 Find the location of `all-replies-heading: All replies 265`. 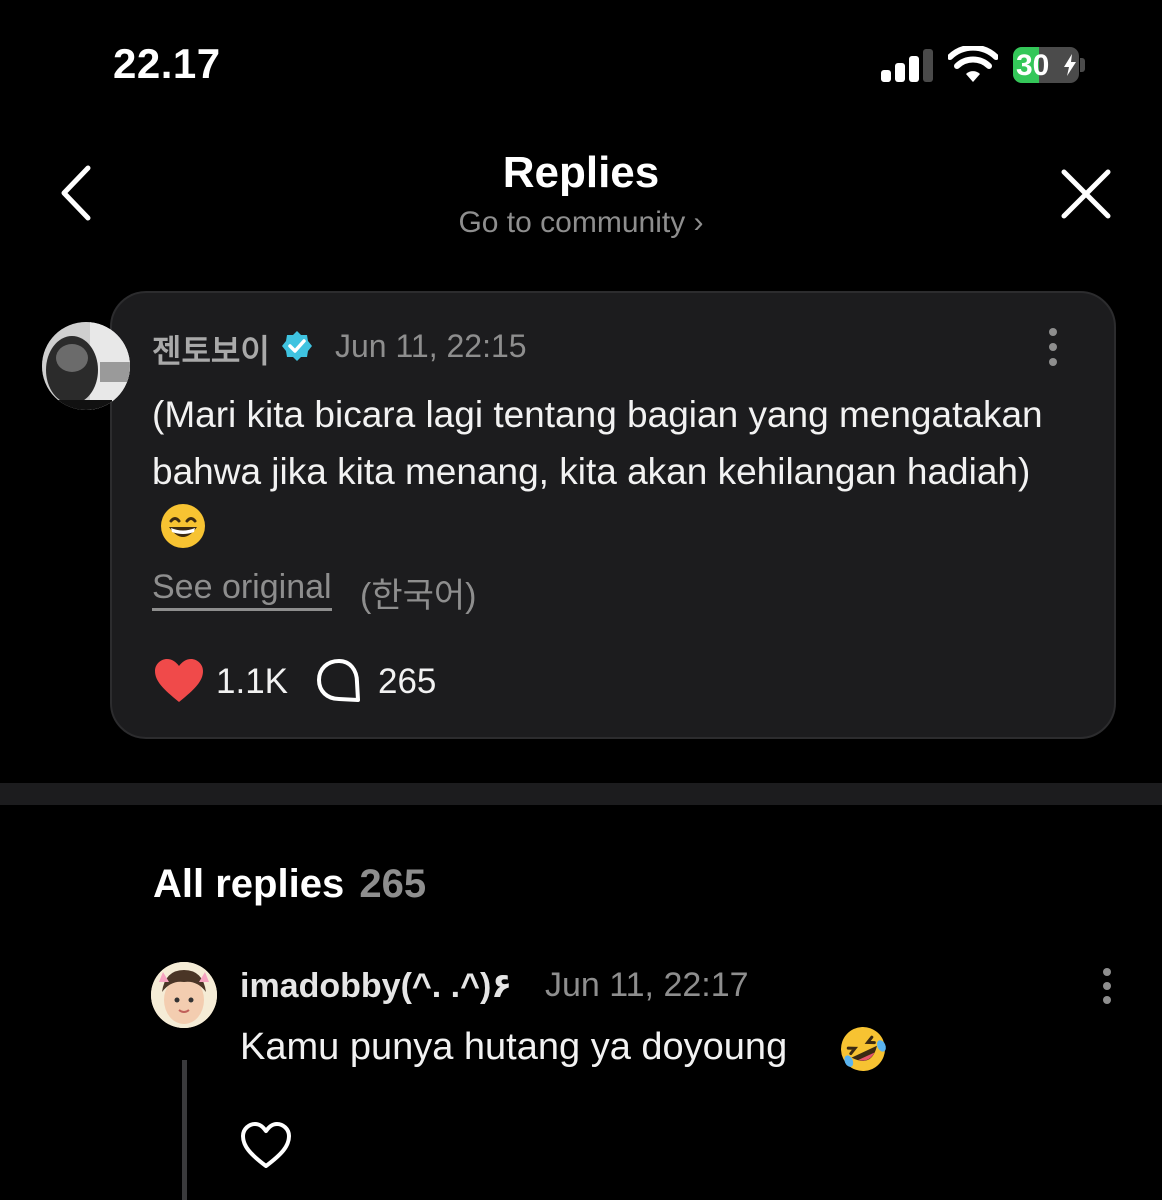

all-replies-heading: All replies 265 is located at coordinates (289, 884).